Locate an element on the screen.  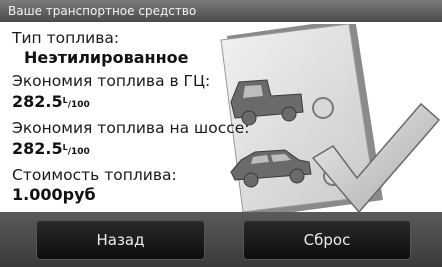
highway-economy-unit: L/100 is located at coordinates (76, 150).